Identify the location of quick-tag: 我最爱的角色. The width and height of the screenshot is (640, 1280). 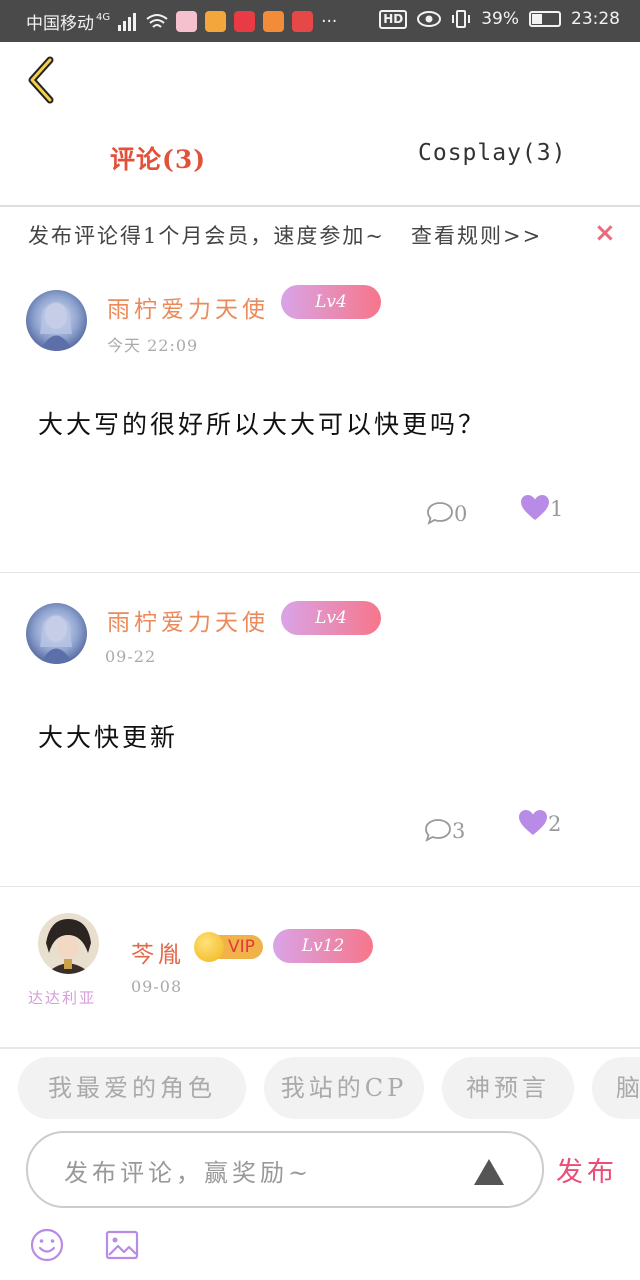
(132, 1088).